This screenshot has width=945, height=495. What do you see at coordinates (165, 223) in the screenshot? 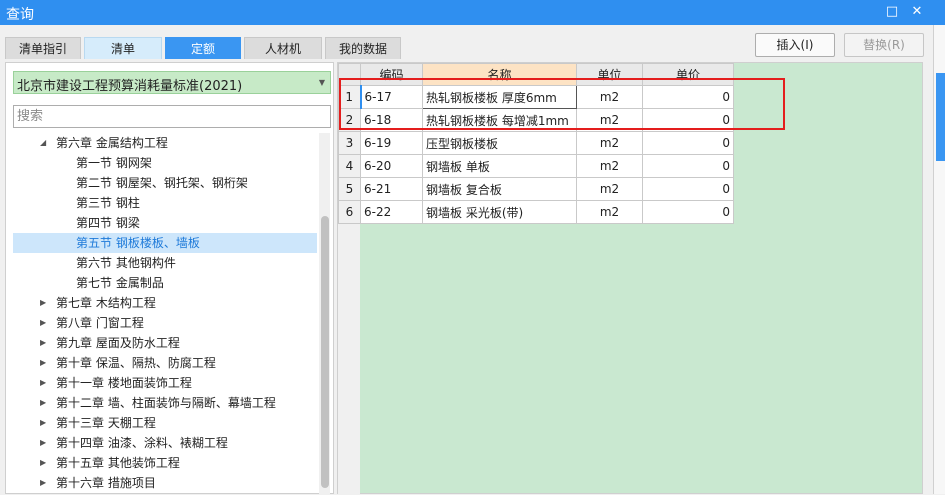
I see `tree-node: 第四节 钢梁` at bounding box center [165, 223].